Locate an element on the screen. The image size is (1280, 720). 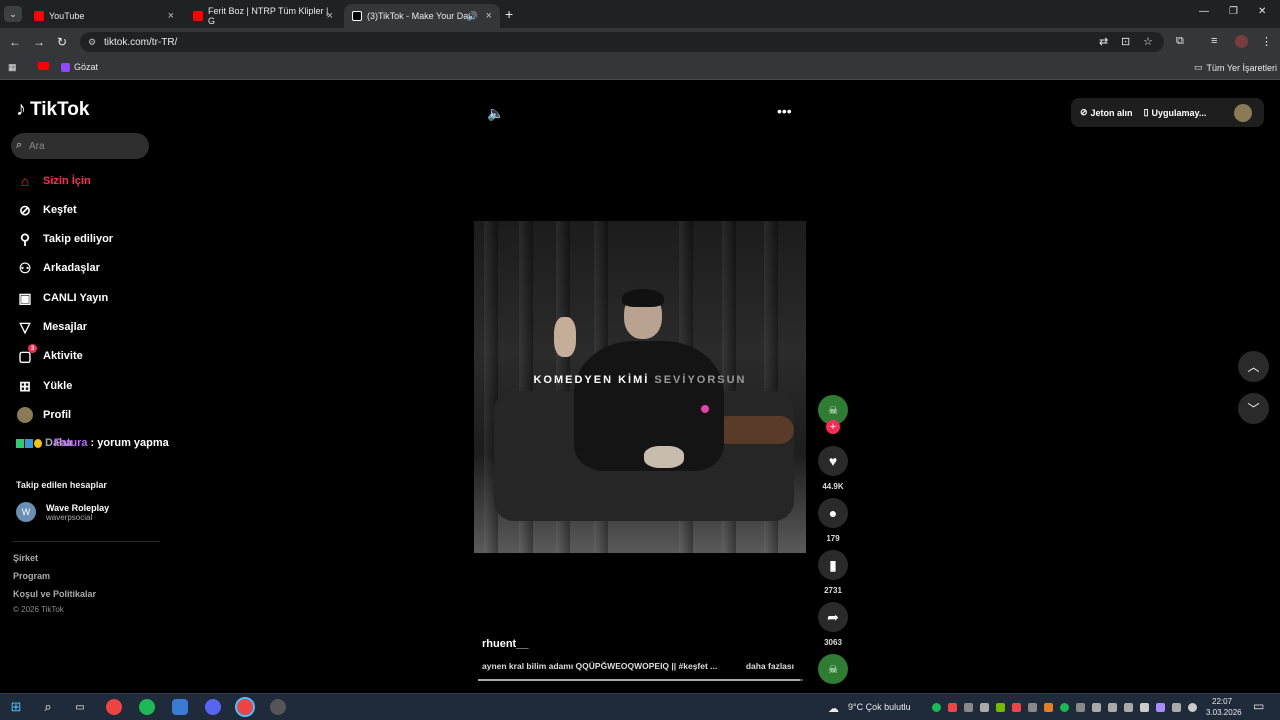
spotify-icon is located at coordinates (147, 707).